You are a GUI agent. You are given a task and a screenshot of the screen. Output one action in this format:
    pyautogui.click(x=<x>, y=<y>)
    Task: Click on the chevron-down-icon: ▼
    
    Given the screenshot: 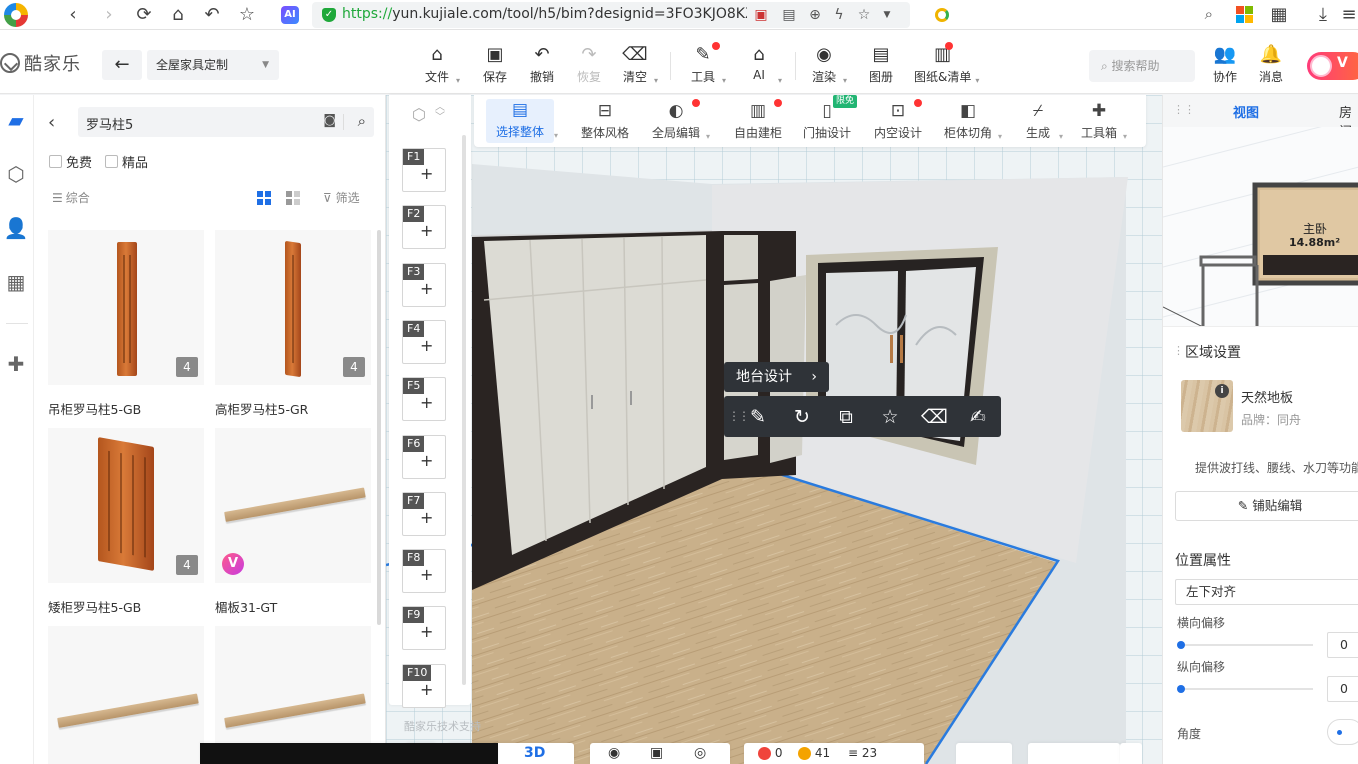 What is the action you would take?
    pyautogui.click(x=887, y=15)
    